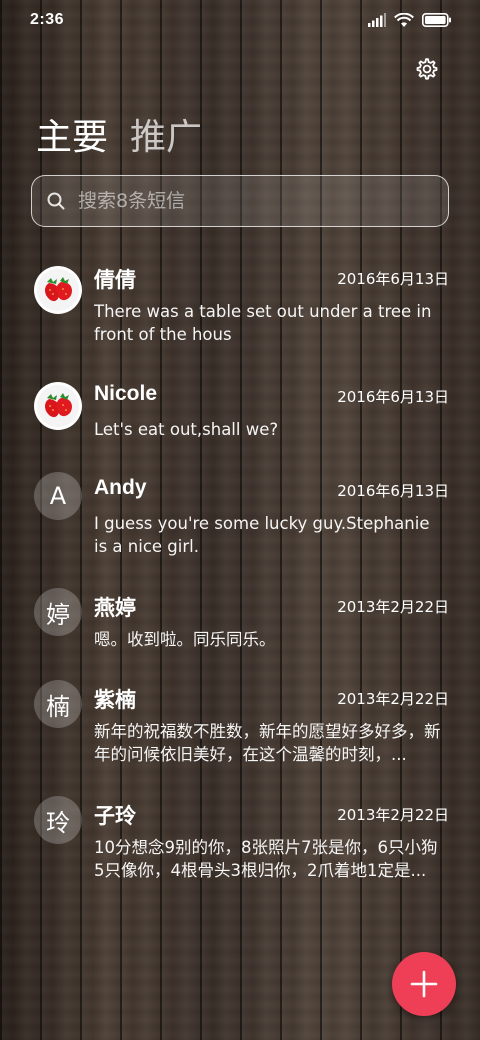 This screenshot has width=480, height=1040. What do you see at coordinates (240, 20) in the screenshot?
I see `status-bar: 2:36` at bounding box center [240, 20].